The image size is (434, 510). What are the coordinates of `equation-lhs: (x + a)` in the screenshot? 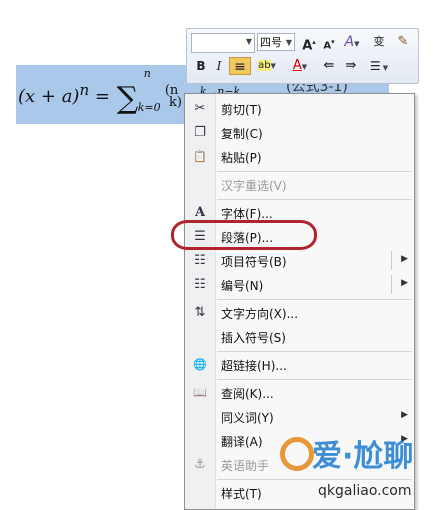 It's located at (49, 96).